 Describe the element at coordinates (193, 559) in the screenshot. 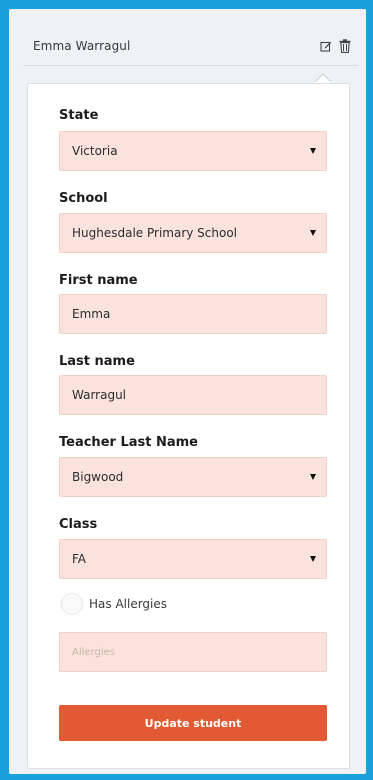

I see `class-select: FA` at that location.